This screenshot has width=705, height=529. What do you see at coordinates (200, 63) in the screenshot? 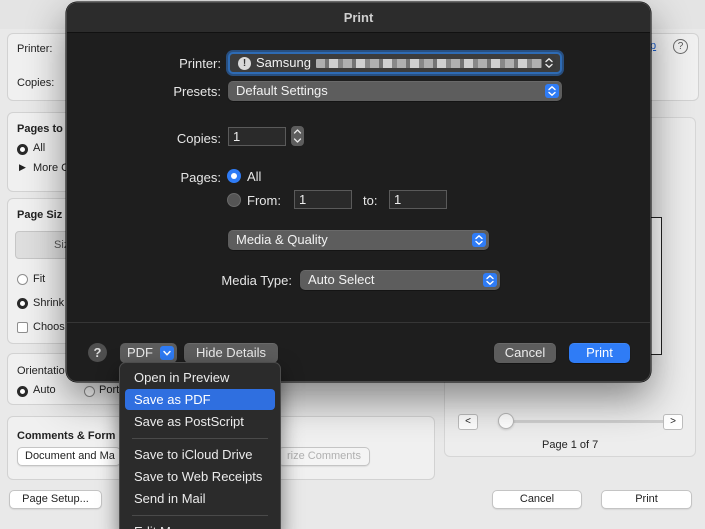
I see `printer-label: Printer:` at bounding box center [200, 63].